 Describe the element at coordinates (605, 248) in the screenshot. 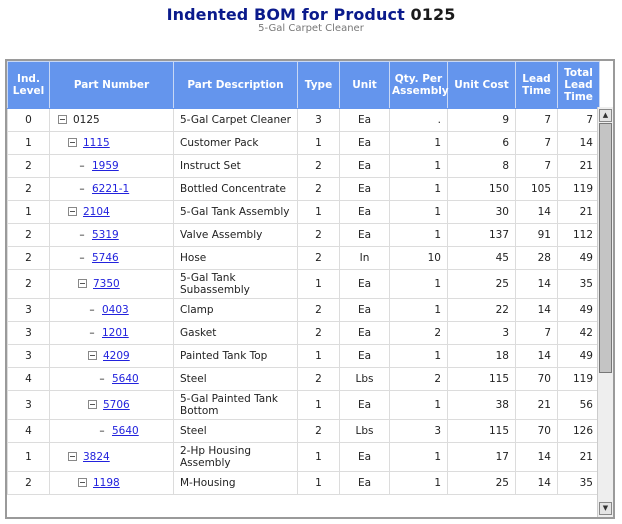

I see `scroll-thumb` at that location.